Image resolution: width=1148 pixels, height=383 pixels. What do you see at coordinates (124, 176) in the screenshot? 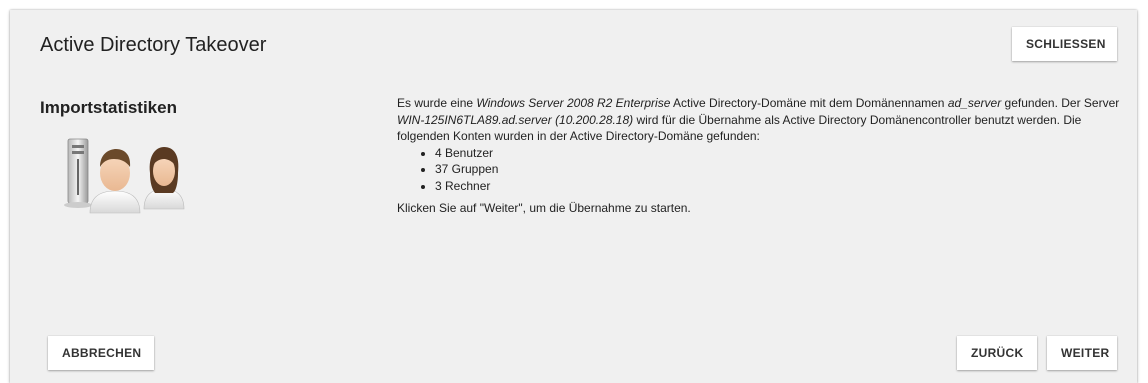
I see `server-users-illustration` at bounding box center [124, 176].